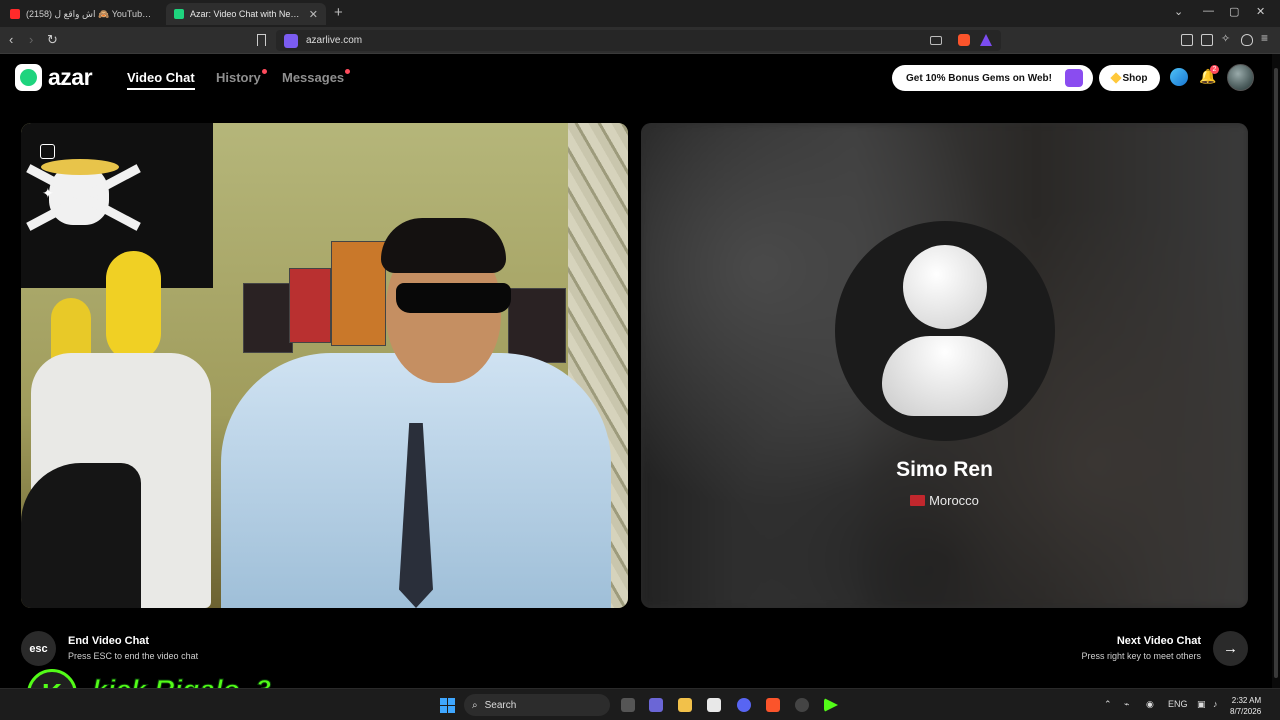 The image size is (1280, 720). Describe the element at coordinates (1245, 706) in the screenshot. I see `system-clock: 2:32 AM 8/7/2026` at that location.